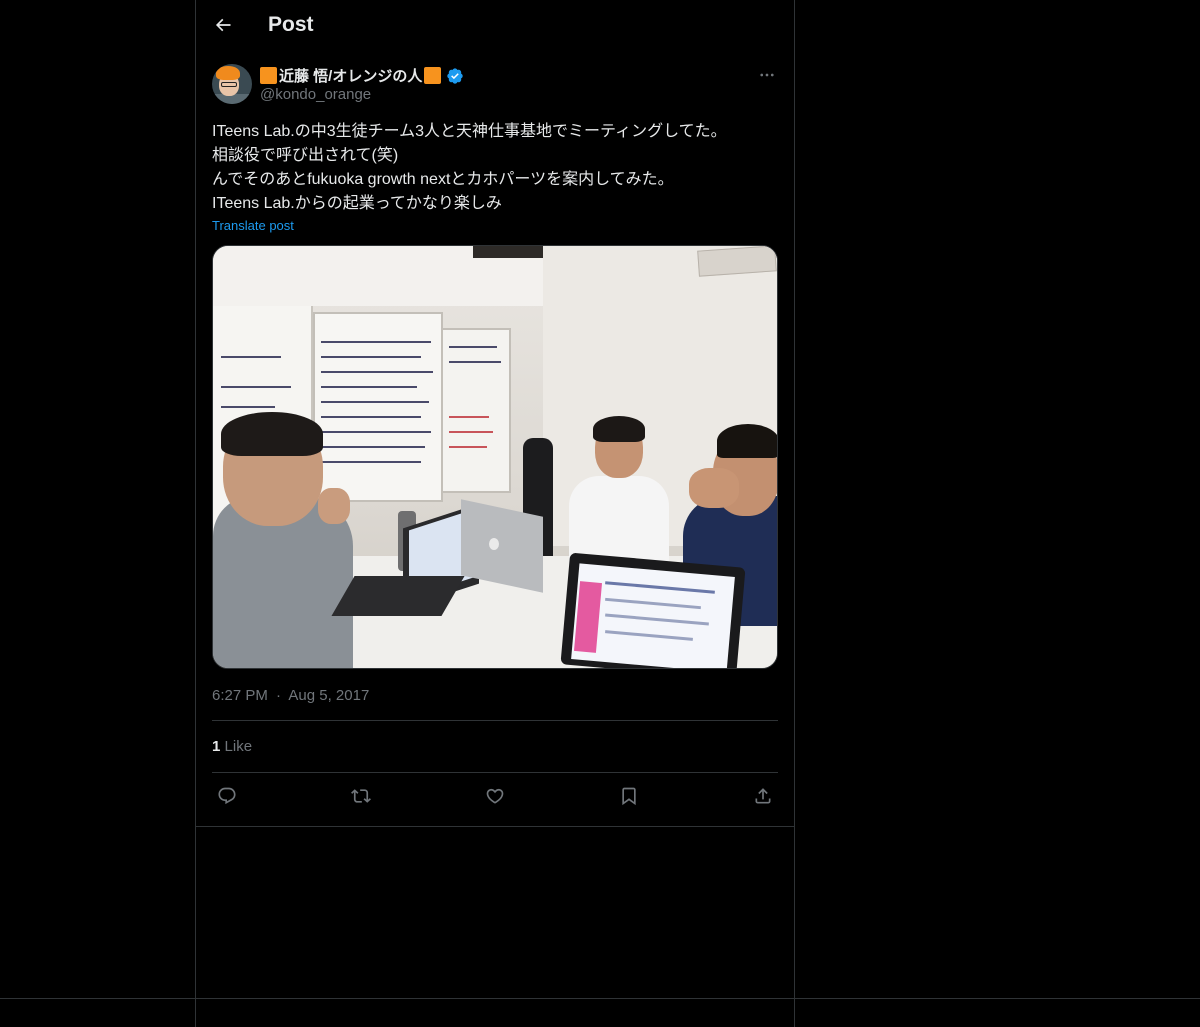 The width and height of the screenshot is (1200, 1027). What do you see at coordinates (495, 826) in the screenshot?
I see `post-bottom-divider` at bounding box center [495, 826].